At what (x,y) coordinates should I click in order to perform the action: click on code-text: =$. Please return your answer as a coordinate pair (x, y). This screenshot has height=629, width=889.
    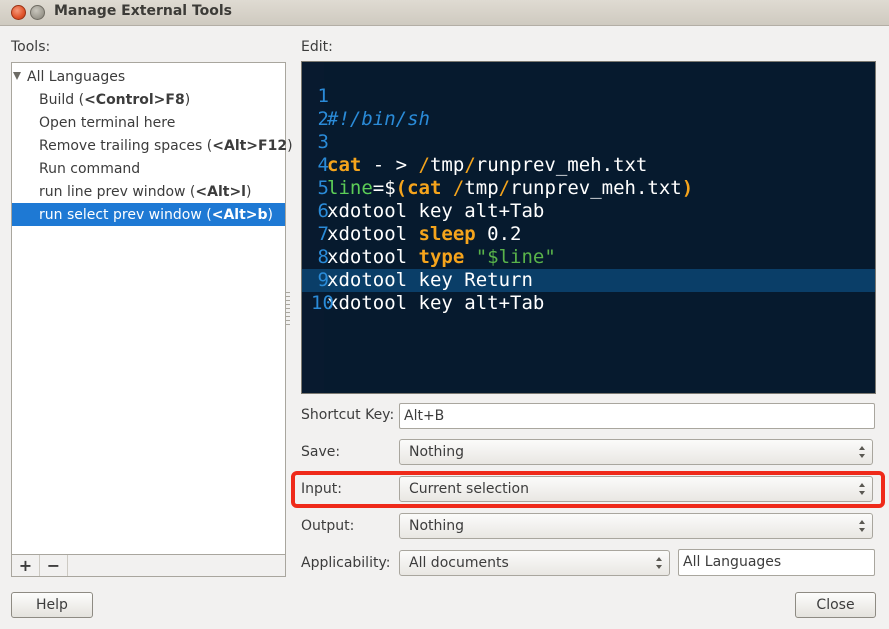
    Looking at the image, I should click on (384, 188).